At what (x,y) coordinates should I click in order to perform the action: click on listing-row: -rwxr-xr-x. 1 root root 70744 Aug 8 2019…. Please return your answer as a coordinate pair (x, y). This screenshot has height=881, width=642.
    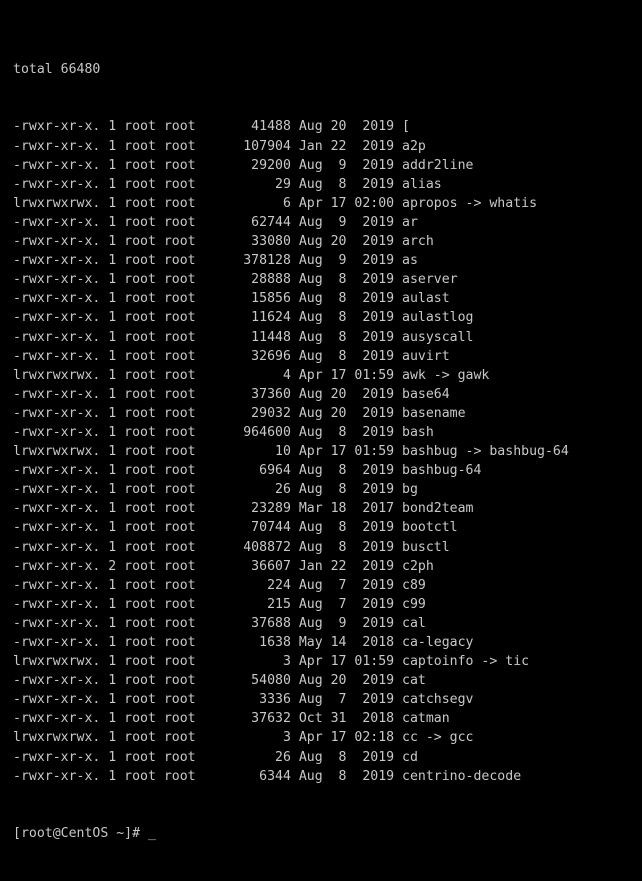
    Looking at the image, I should click on (235, 528).